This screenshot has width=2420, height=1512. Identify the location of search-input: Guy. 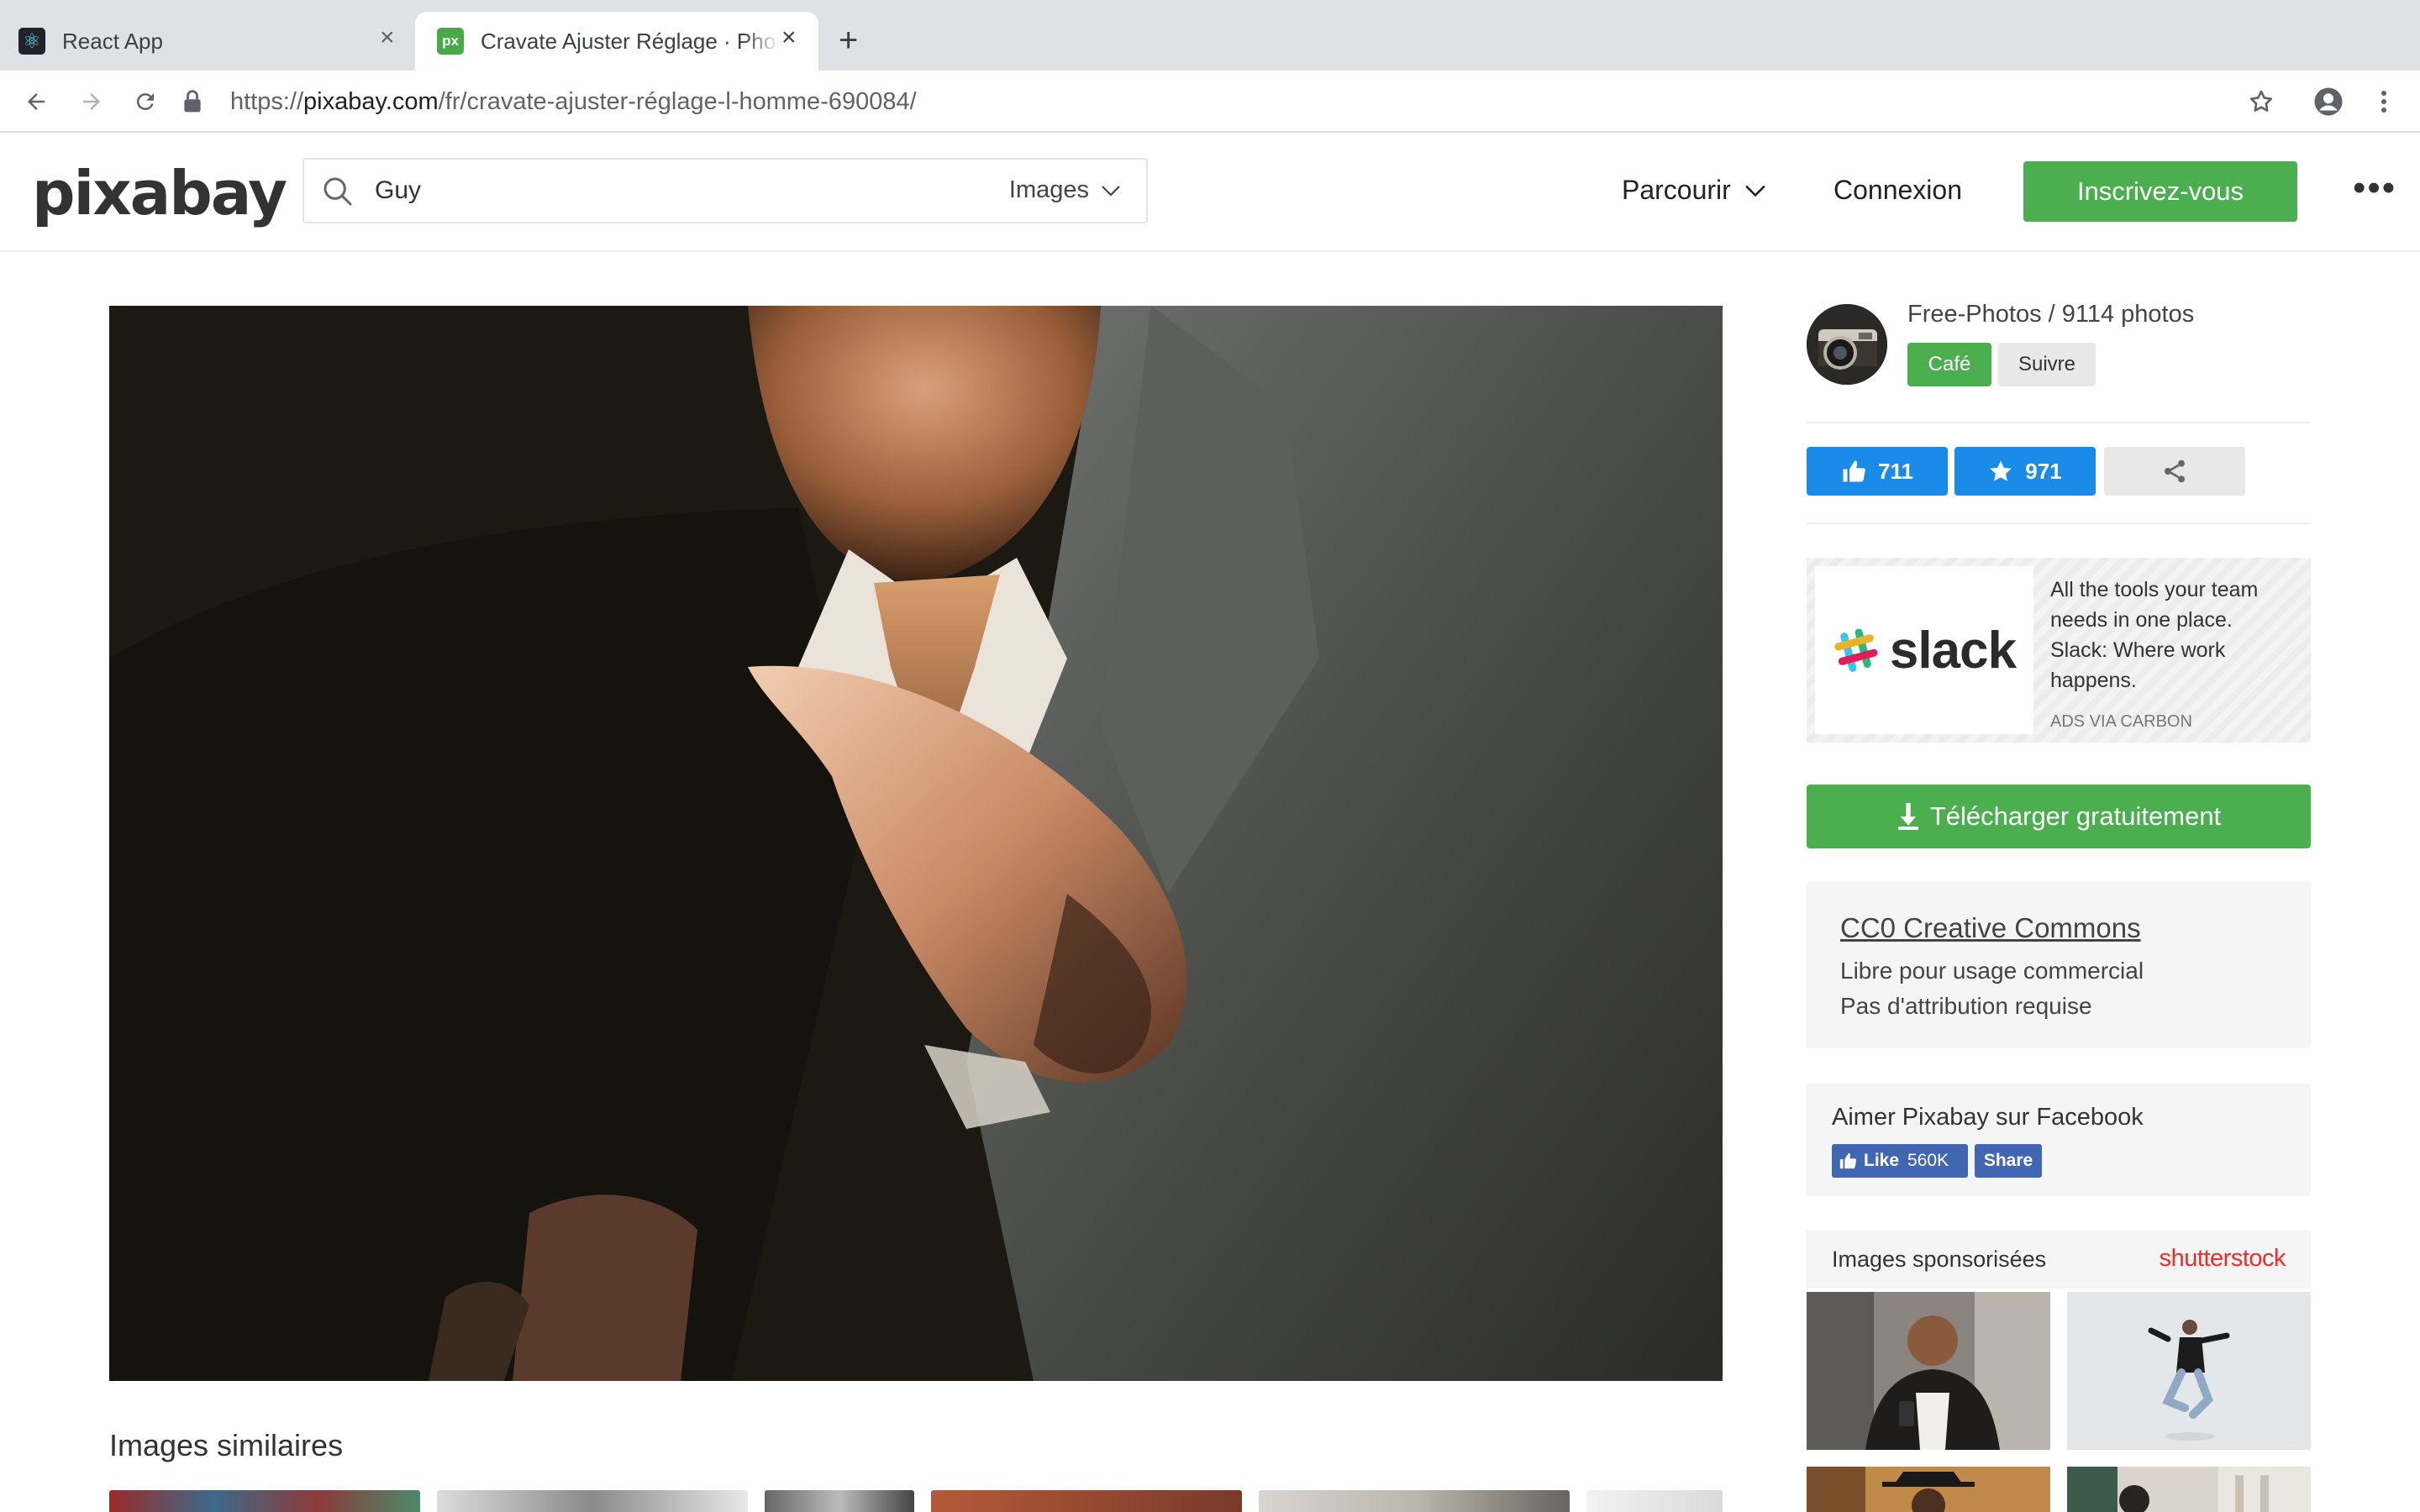
(398, 190).